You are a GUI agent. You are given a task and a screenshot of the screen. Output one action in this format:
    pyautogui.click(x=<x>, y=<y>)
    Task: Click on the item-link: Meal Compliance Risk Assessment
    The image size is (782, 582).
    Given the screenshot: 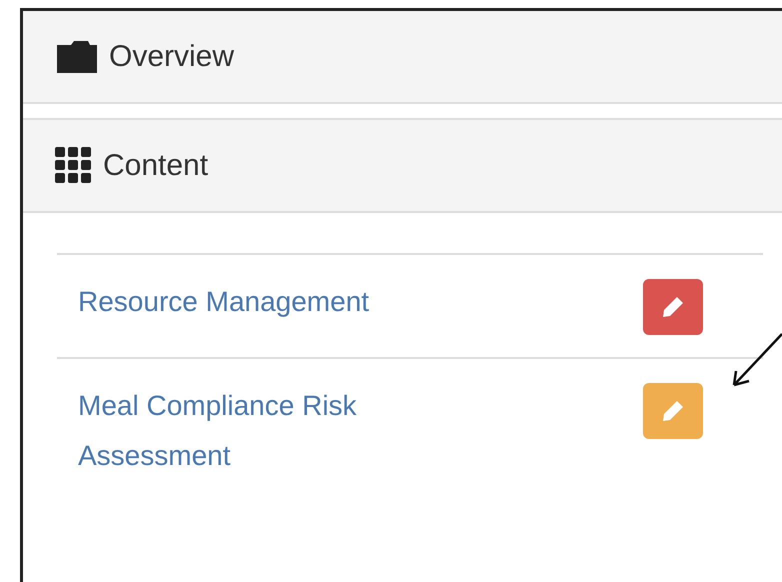 What is the action you would take?
    pyautogui.click(x=288, y=431)
    